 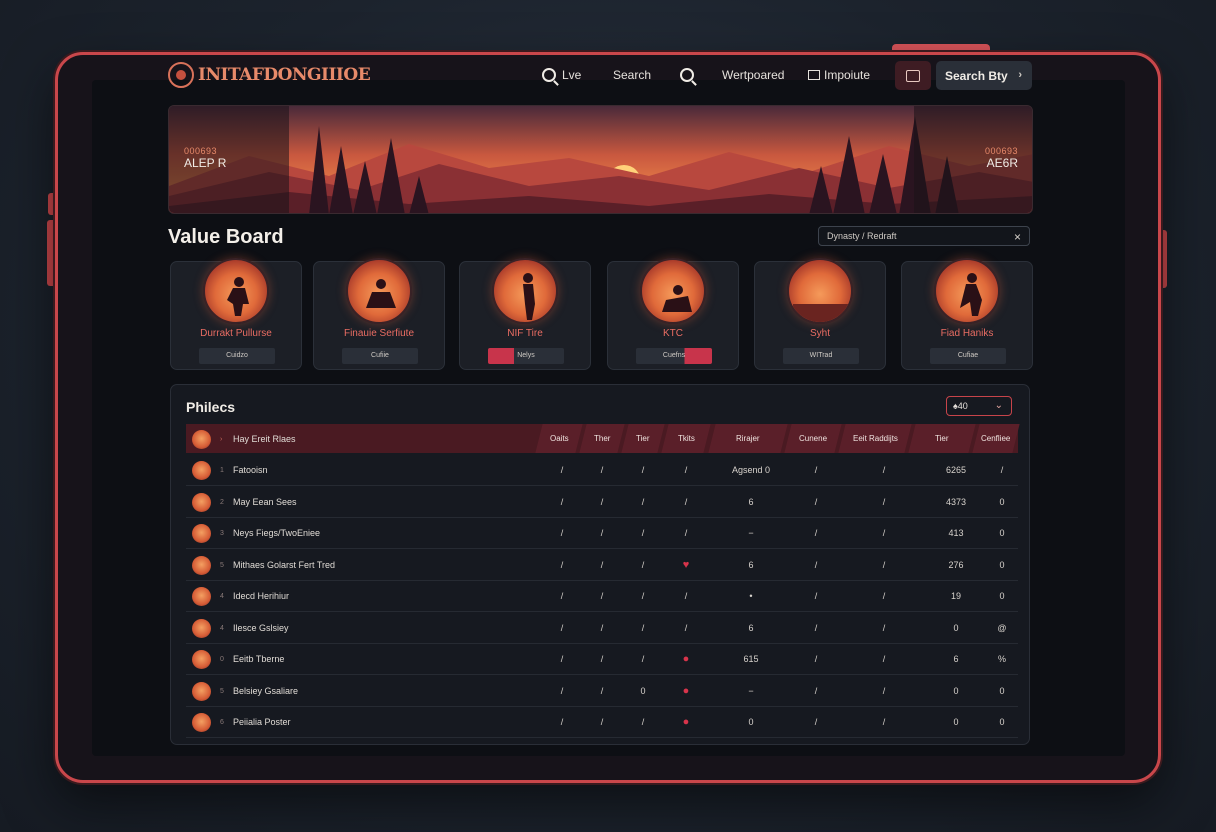 What do you see at coordinates (525, 333) in the screenshot?
I see `card-name: NIF Tire` at bounding box center [525, 333].